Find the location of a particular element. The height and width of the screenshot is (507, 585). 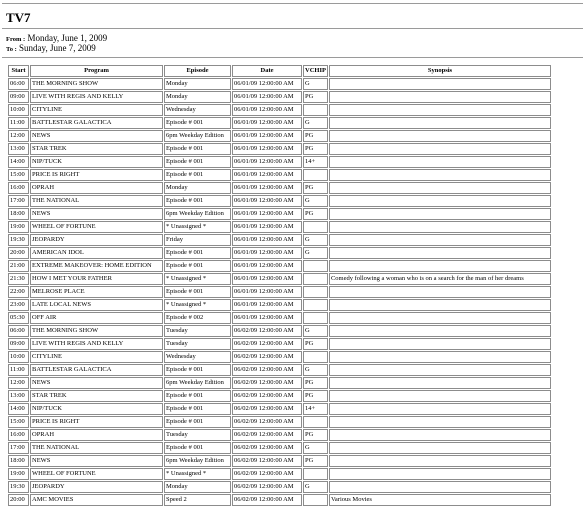

program-cell: OFF AIR is located at coordinates (96, 318).